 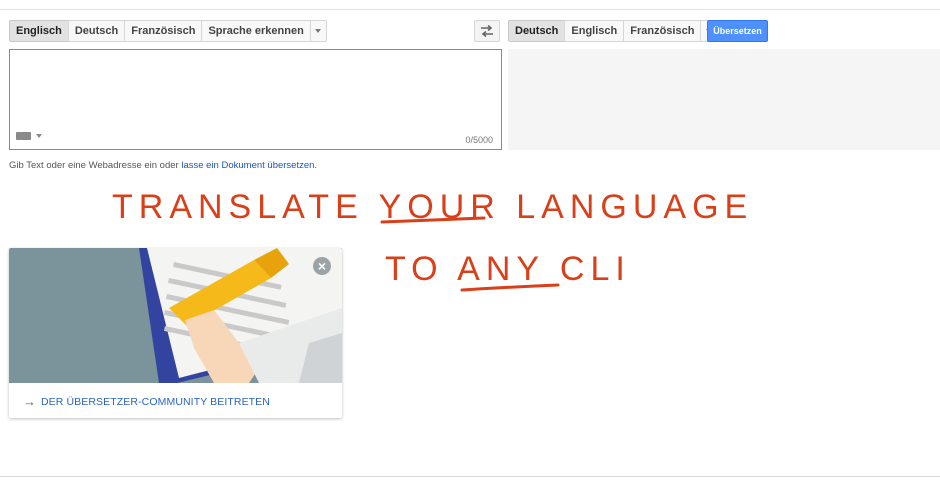 What do you see at coordinates (29, 401) in the screenshot?
I see `arrow-right-icon: →` at bounding box center [29, 401].